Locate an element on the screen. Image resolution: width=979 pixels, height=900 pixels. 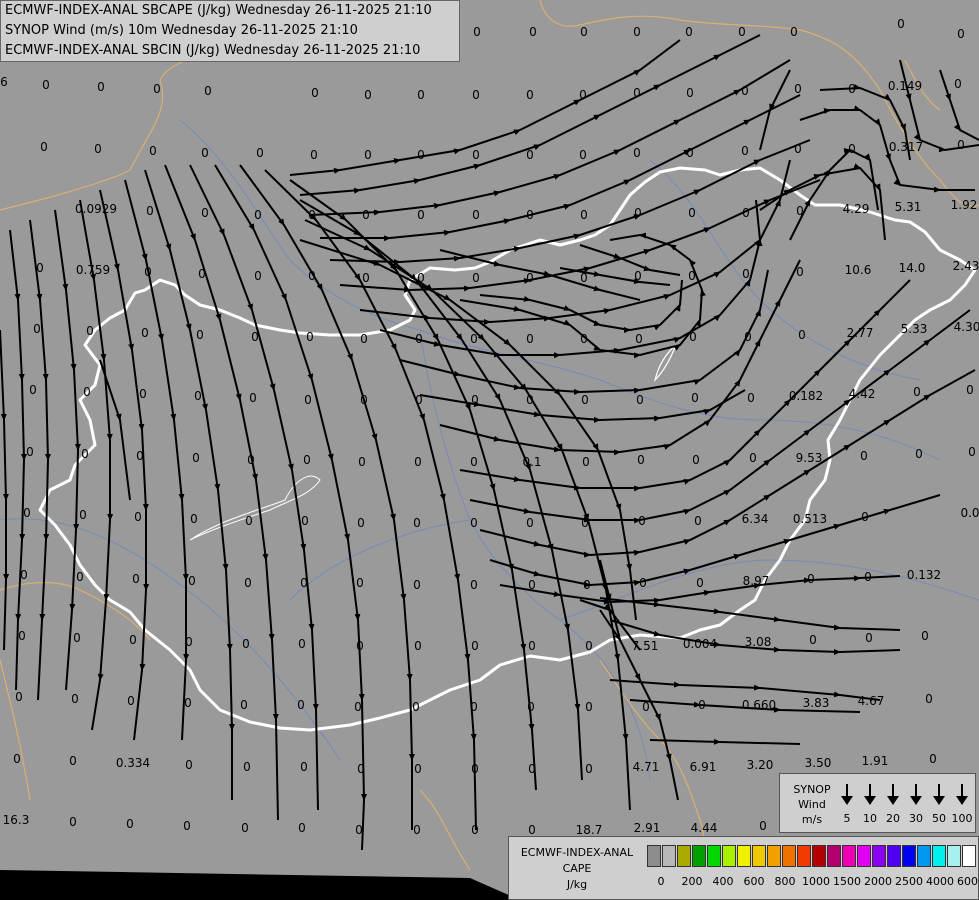
cape-value-label: 2.77 is located at coordinates (860, 333).